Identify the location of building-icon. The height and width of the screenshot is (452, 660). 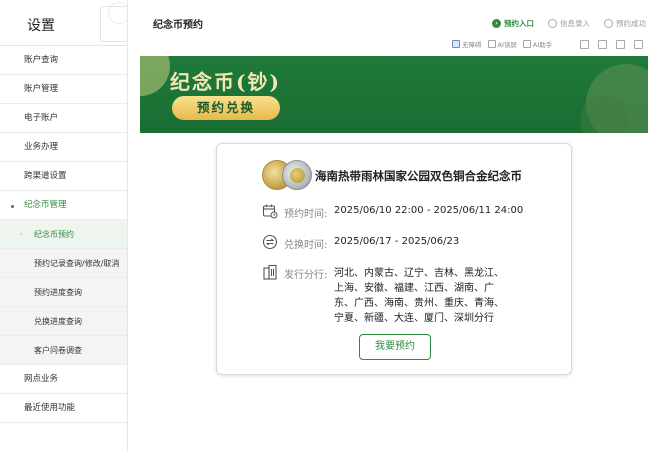
(270, 272).